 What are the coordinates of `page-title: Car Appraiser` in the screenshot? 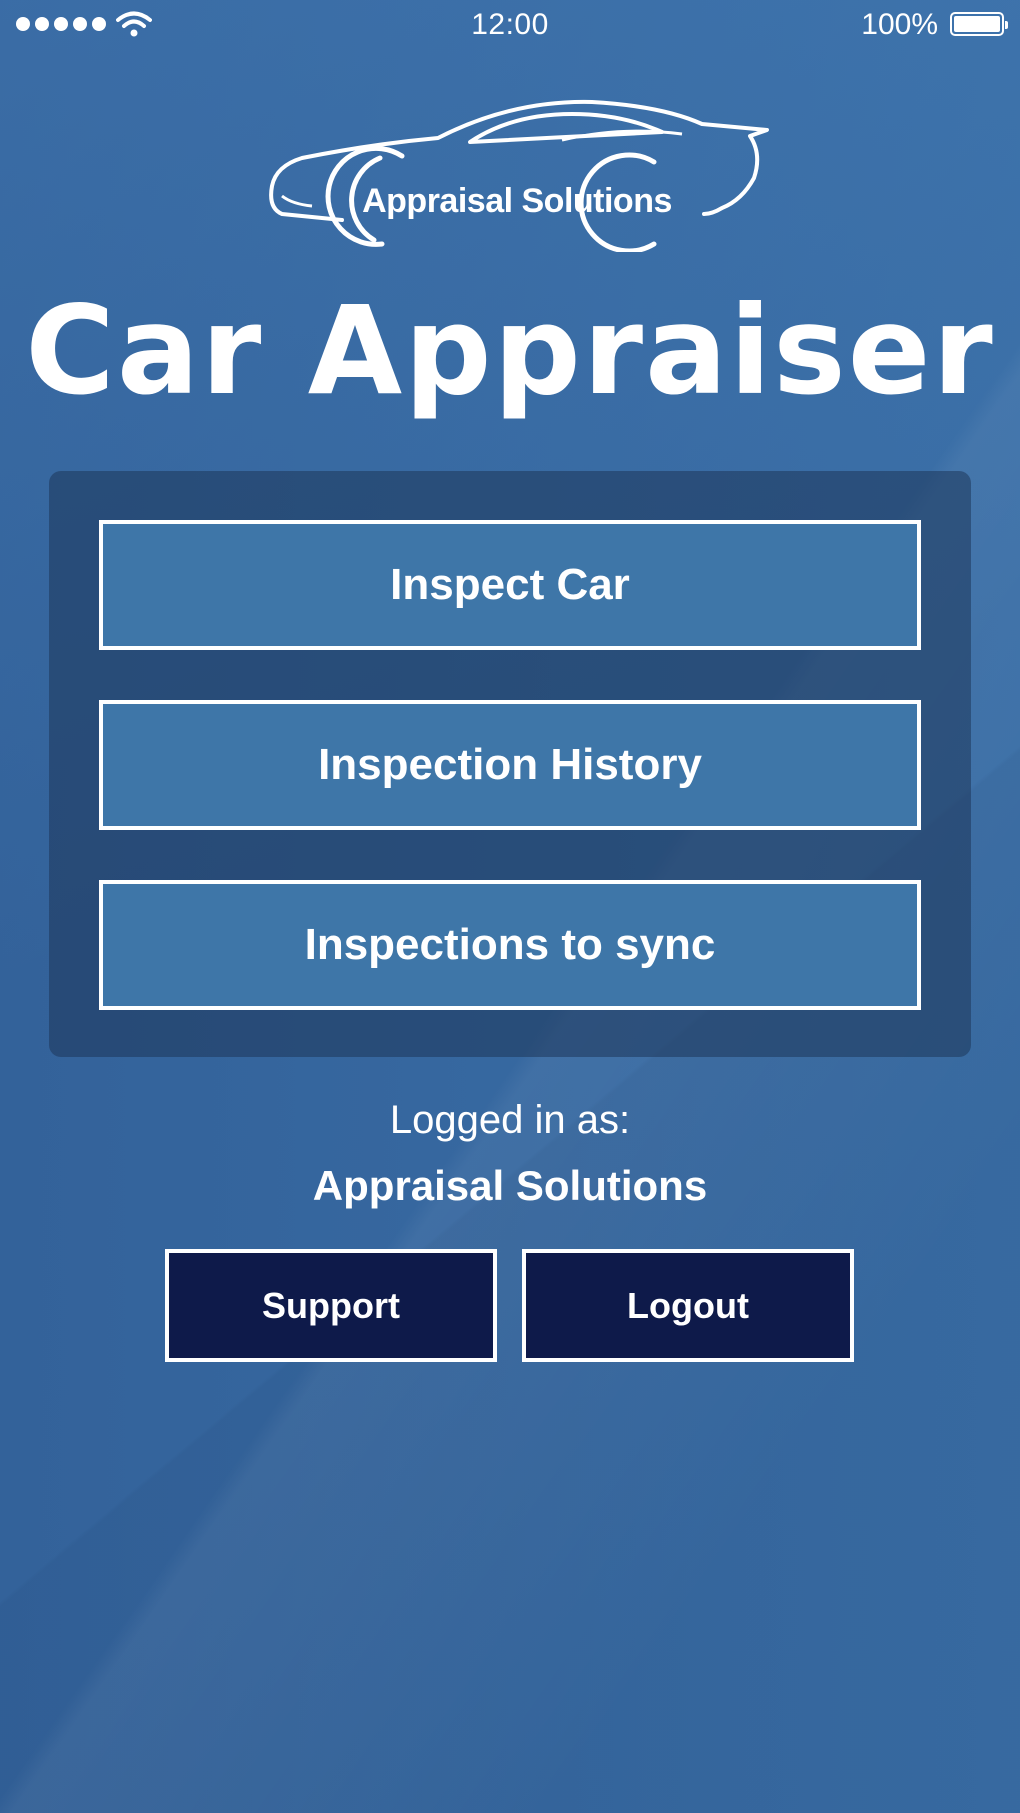 It's located at (510, 351).